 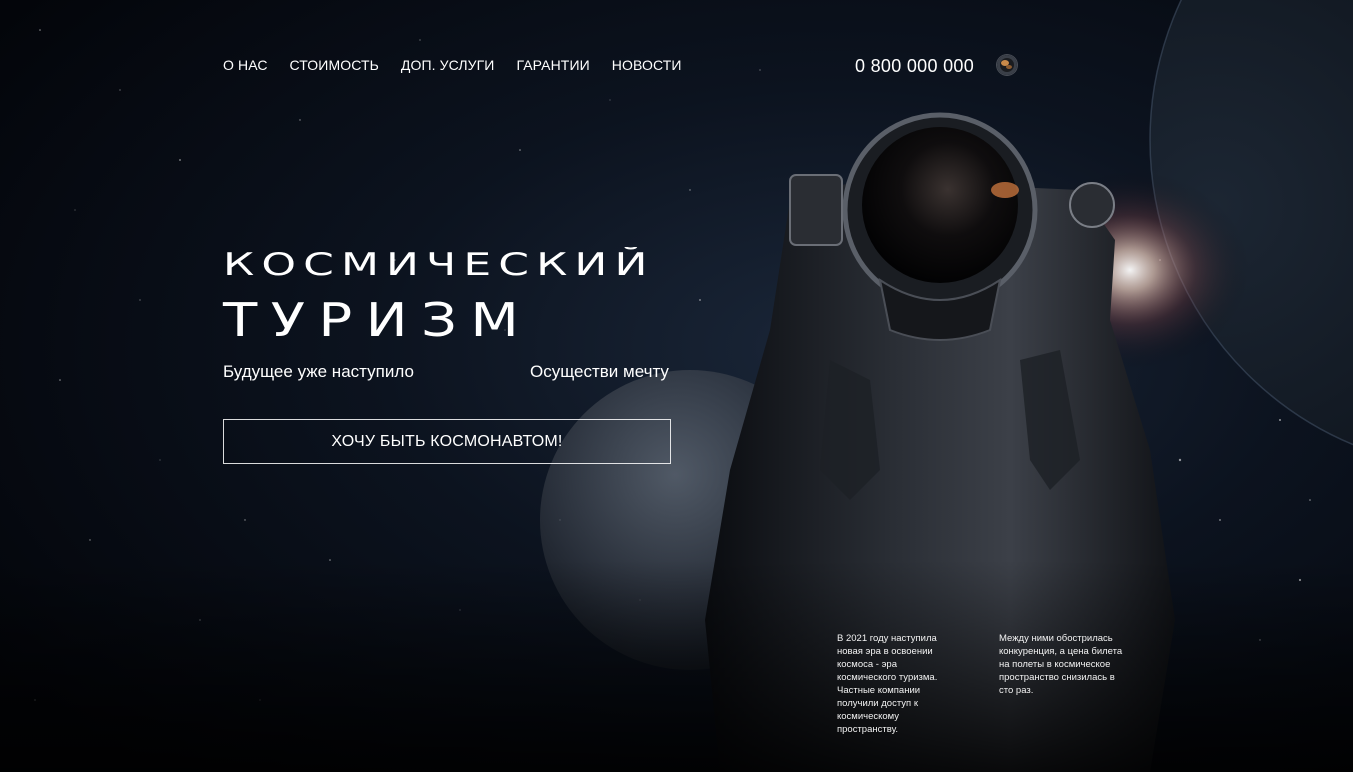 I want to click on nav-item-pricing: СТОИМОСТЬ, so click(x=334, y=65).